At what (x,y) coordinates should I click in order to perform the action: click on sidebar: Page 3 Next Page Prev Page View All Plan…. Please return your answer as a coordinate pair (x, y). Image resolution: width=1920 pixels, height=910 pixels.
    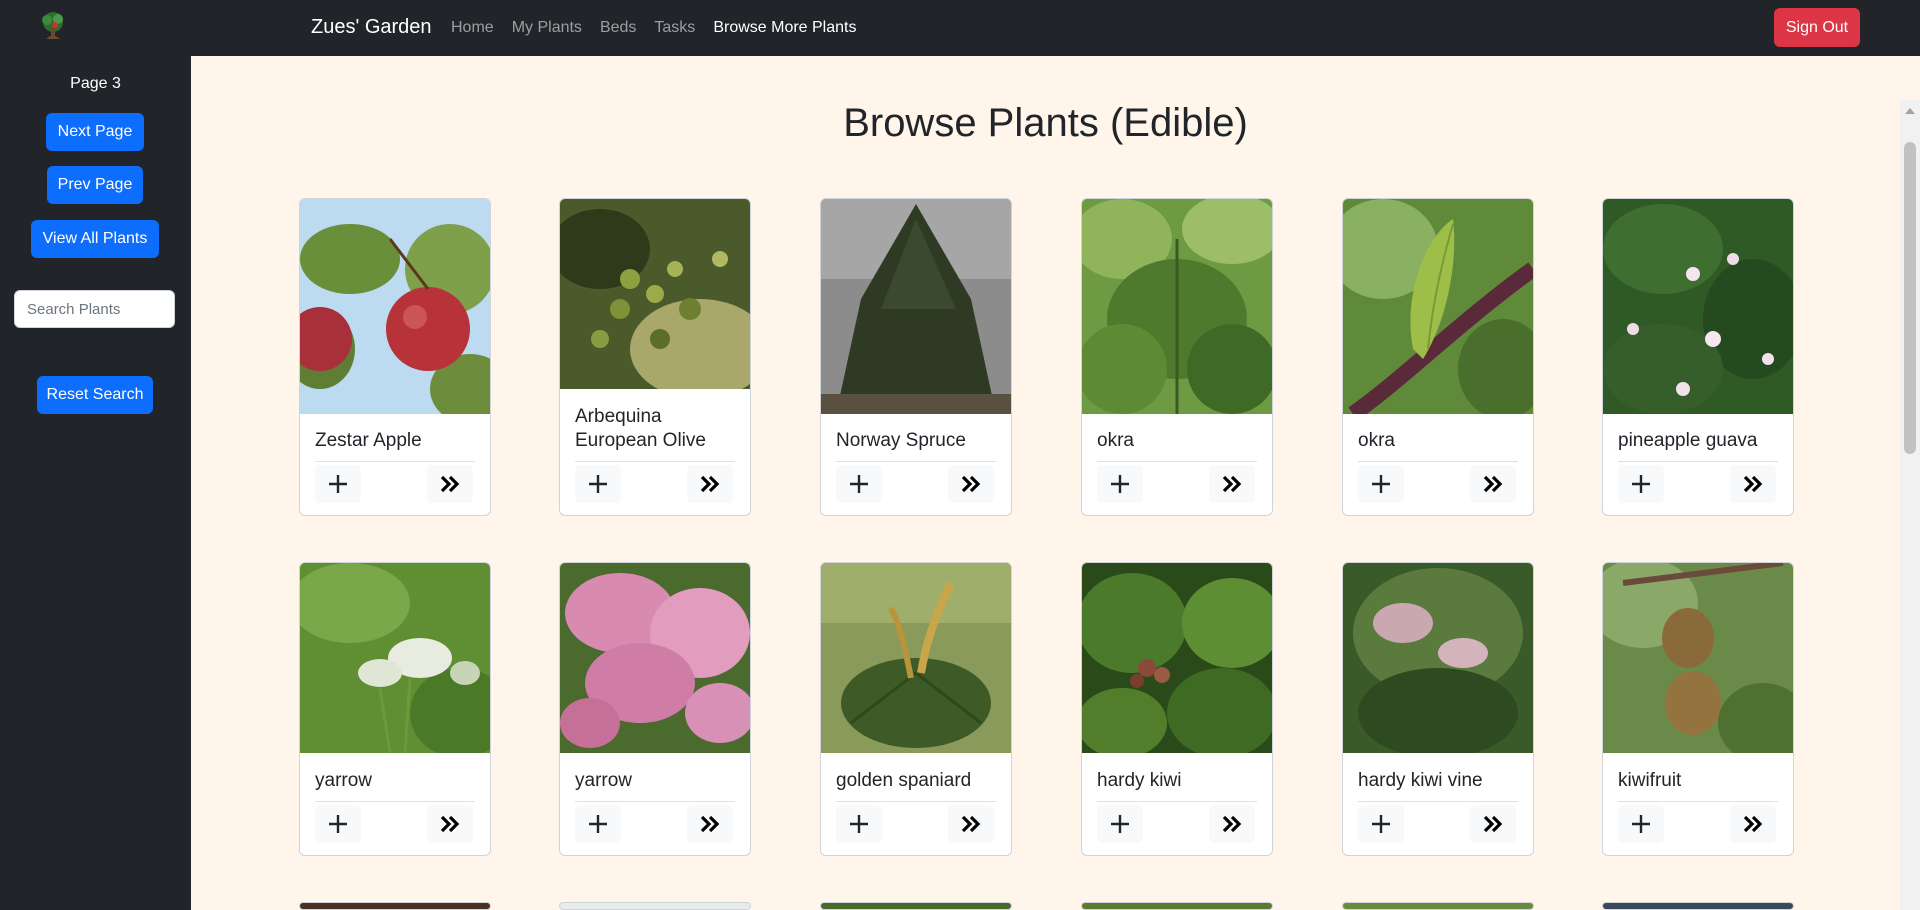
    Looking at the image, I should click on (95, 483).